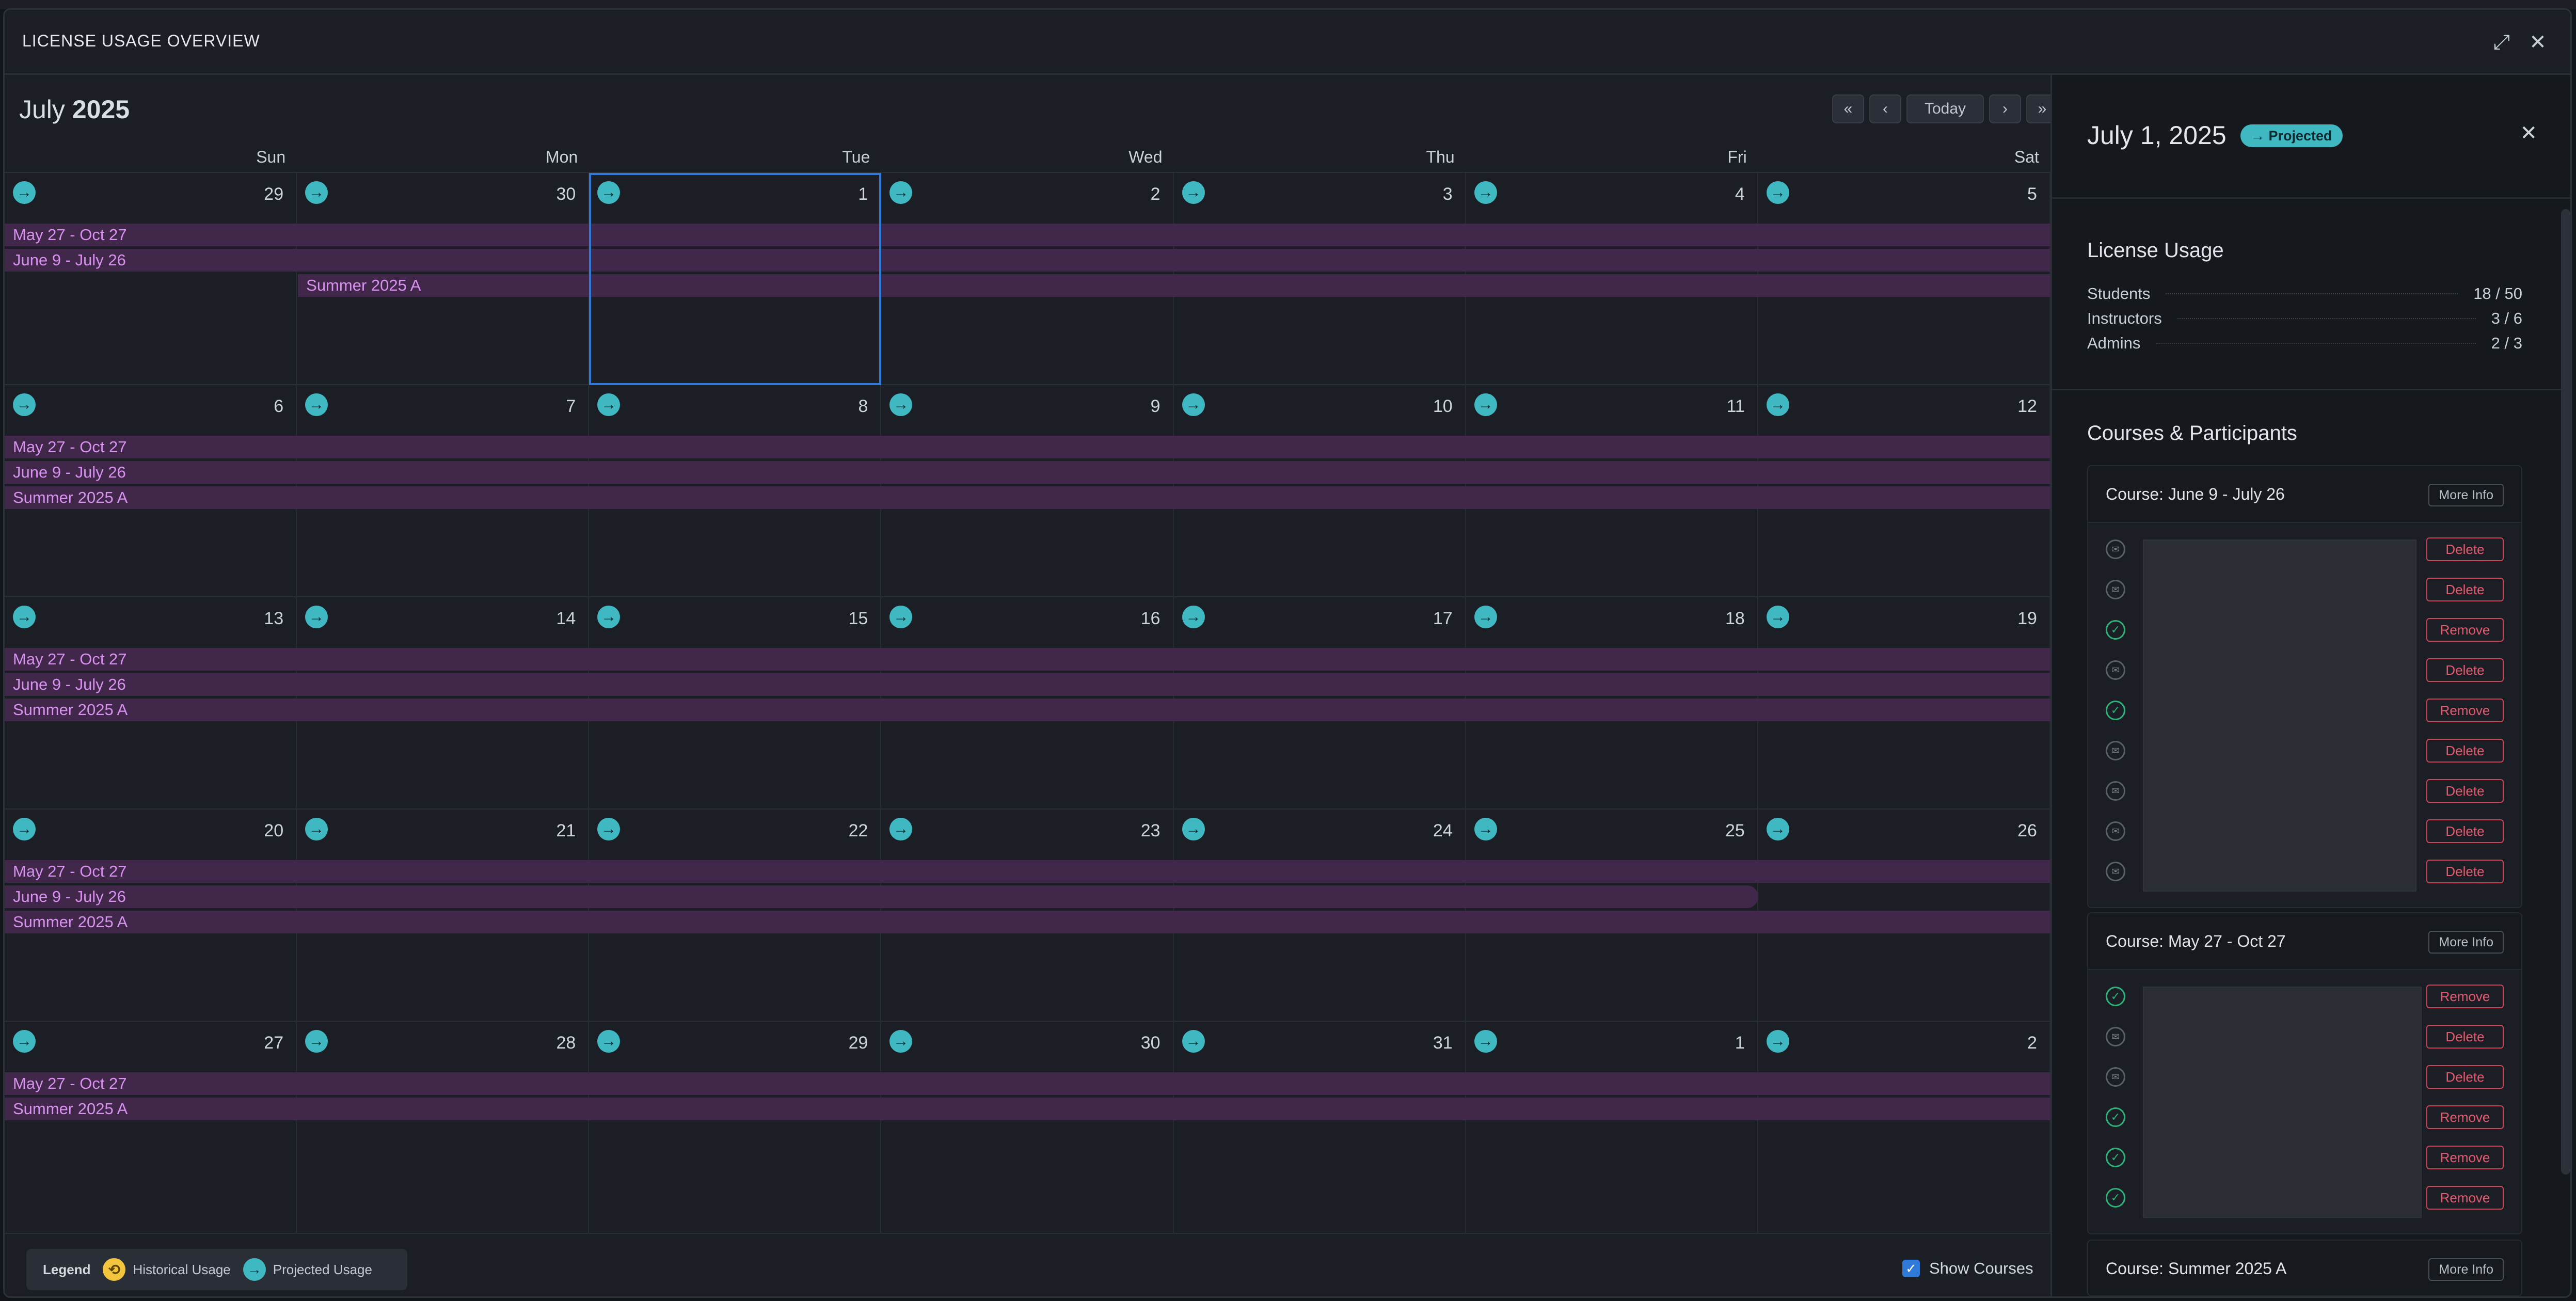 The image size is (2576, 1301). I want to click on first-page-button: «, so click(1848, 109).